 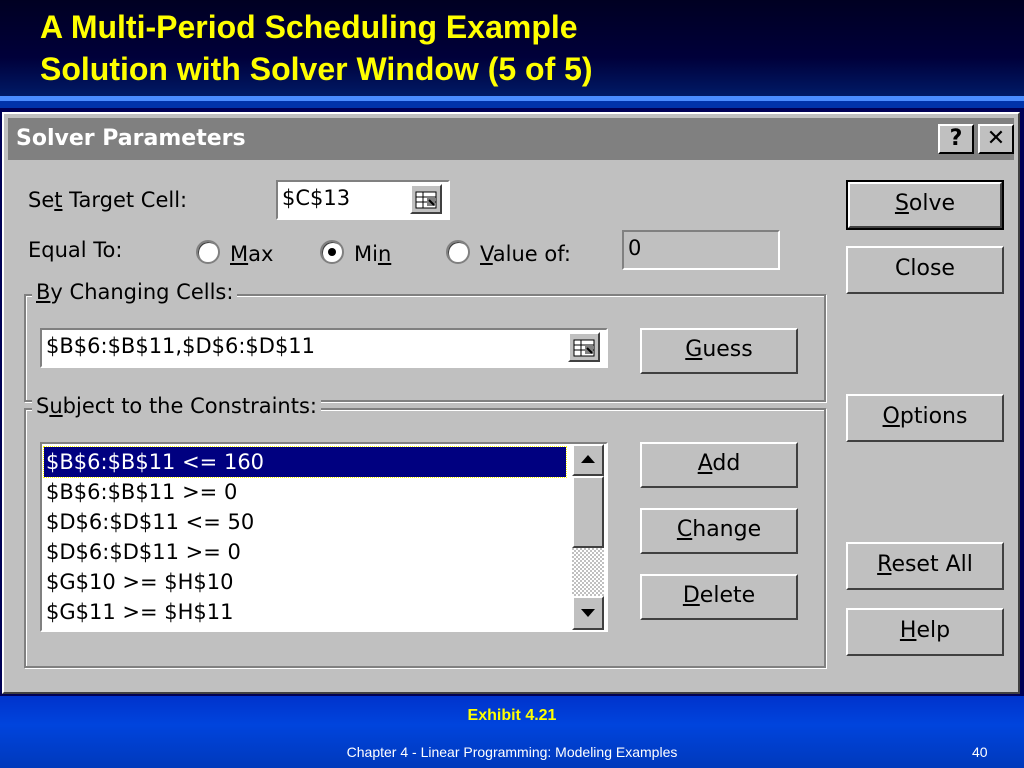 I want to click on target-cell-value: $C$13, so click(x=316, y=198).